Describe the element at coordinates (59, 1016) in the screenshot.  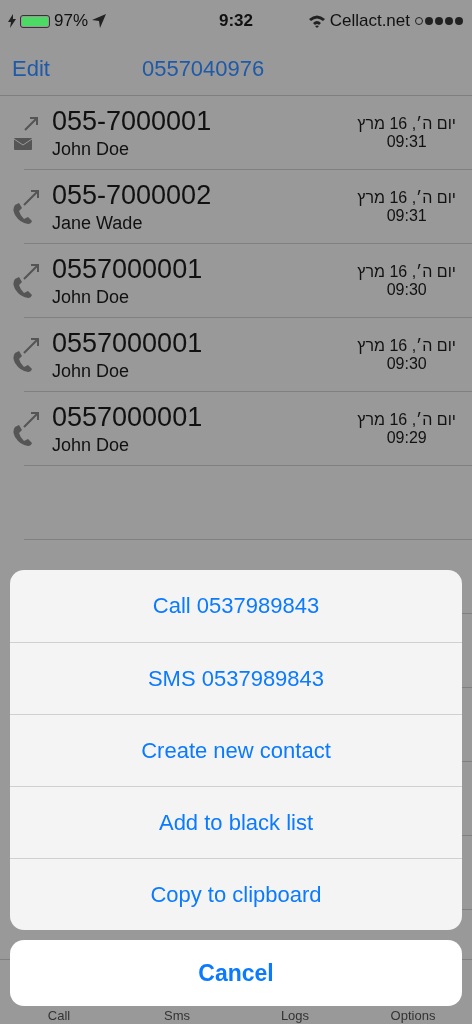
I see `tab-label: Call` at that location.